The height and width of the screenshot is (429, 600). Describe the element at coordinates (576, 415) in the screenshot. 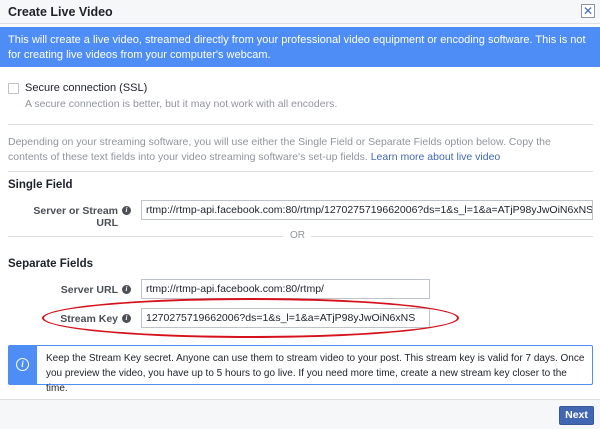

I see `next-button: Next` at that location.